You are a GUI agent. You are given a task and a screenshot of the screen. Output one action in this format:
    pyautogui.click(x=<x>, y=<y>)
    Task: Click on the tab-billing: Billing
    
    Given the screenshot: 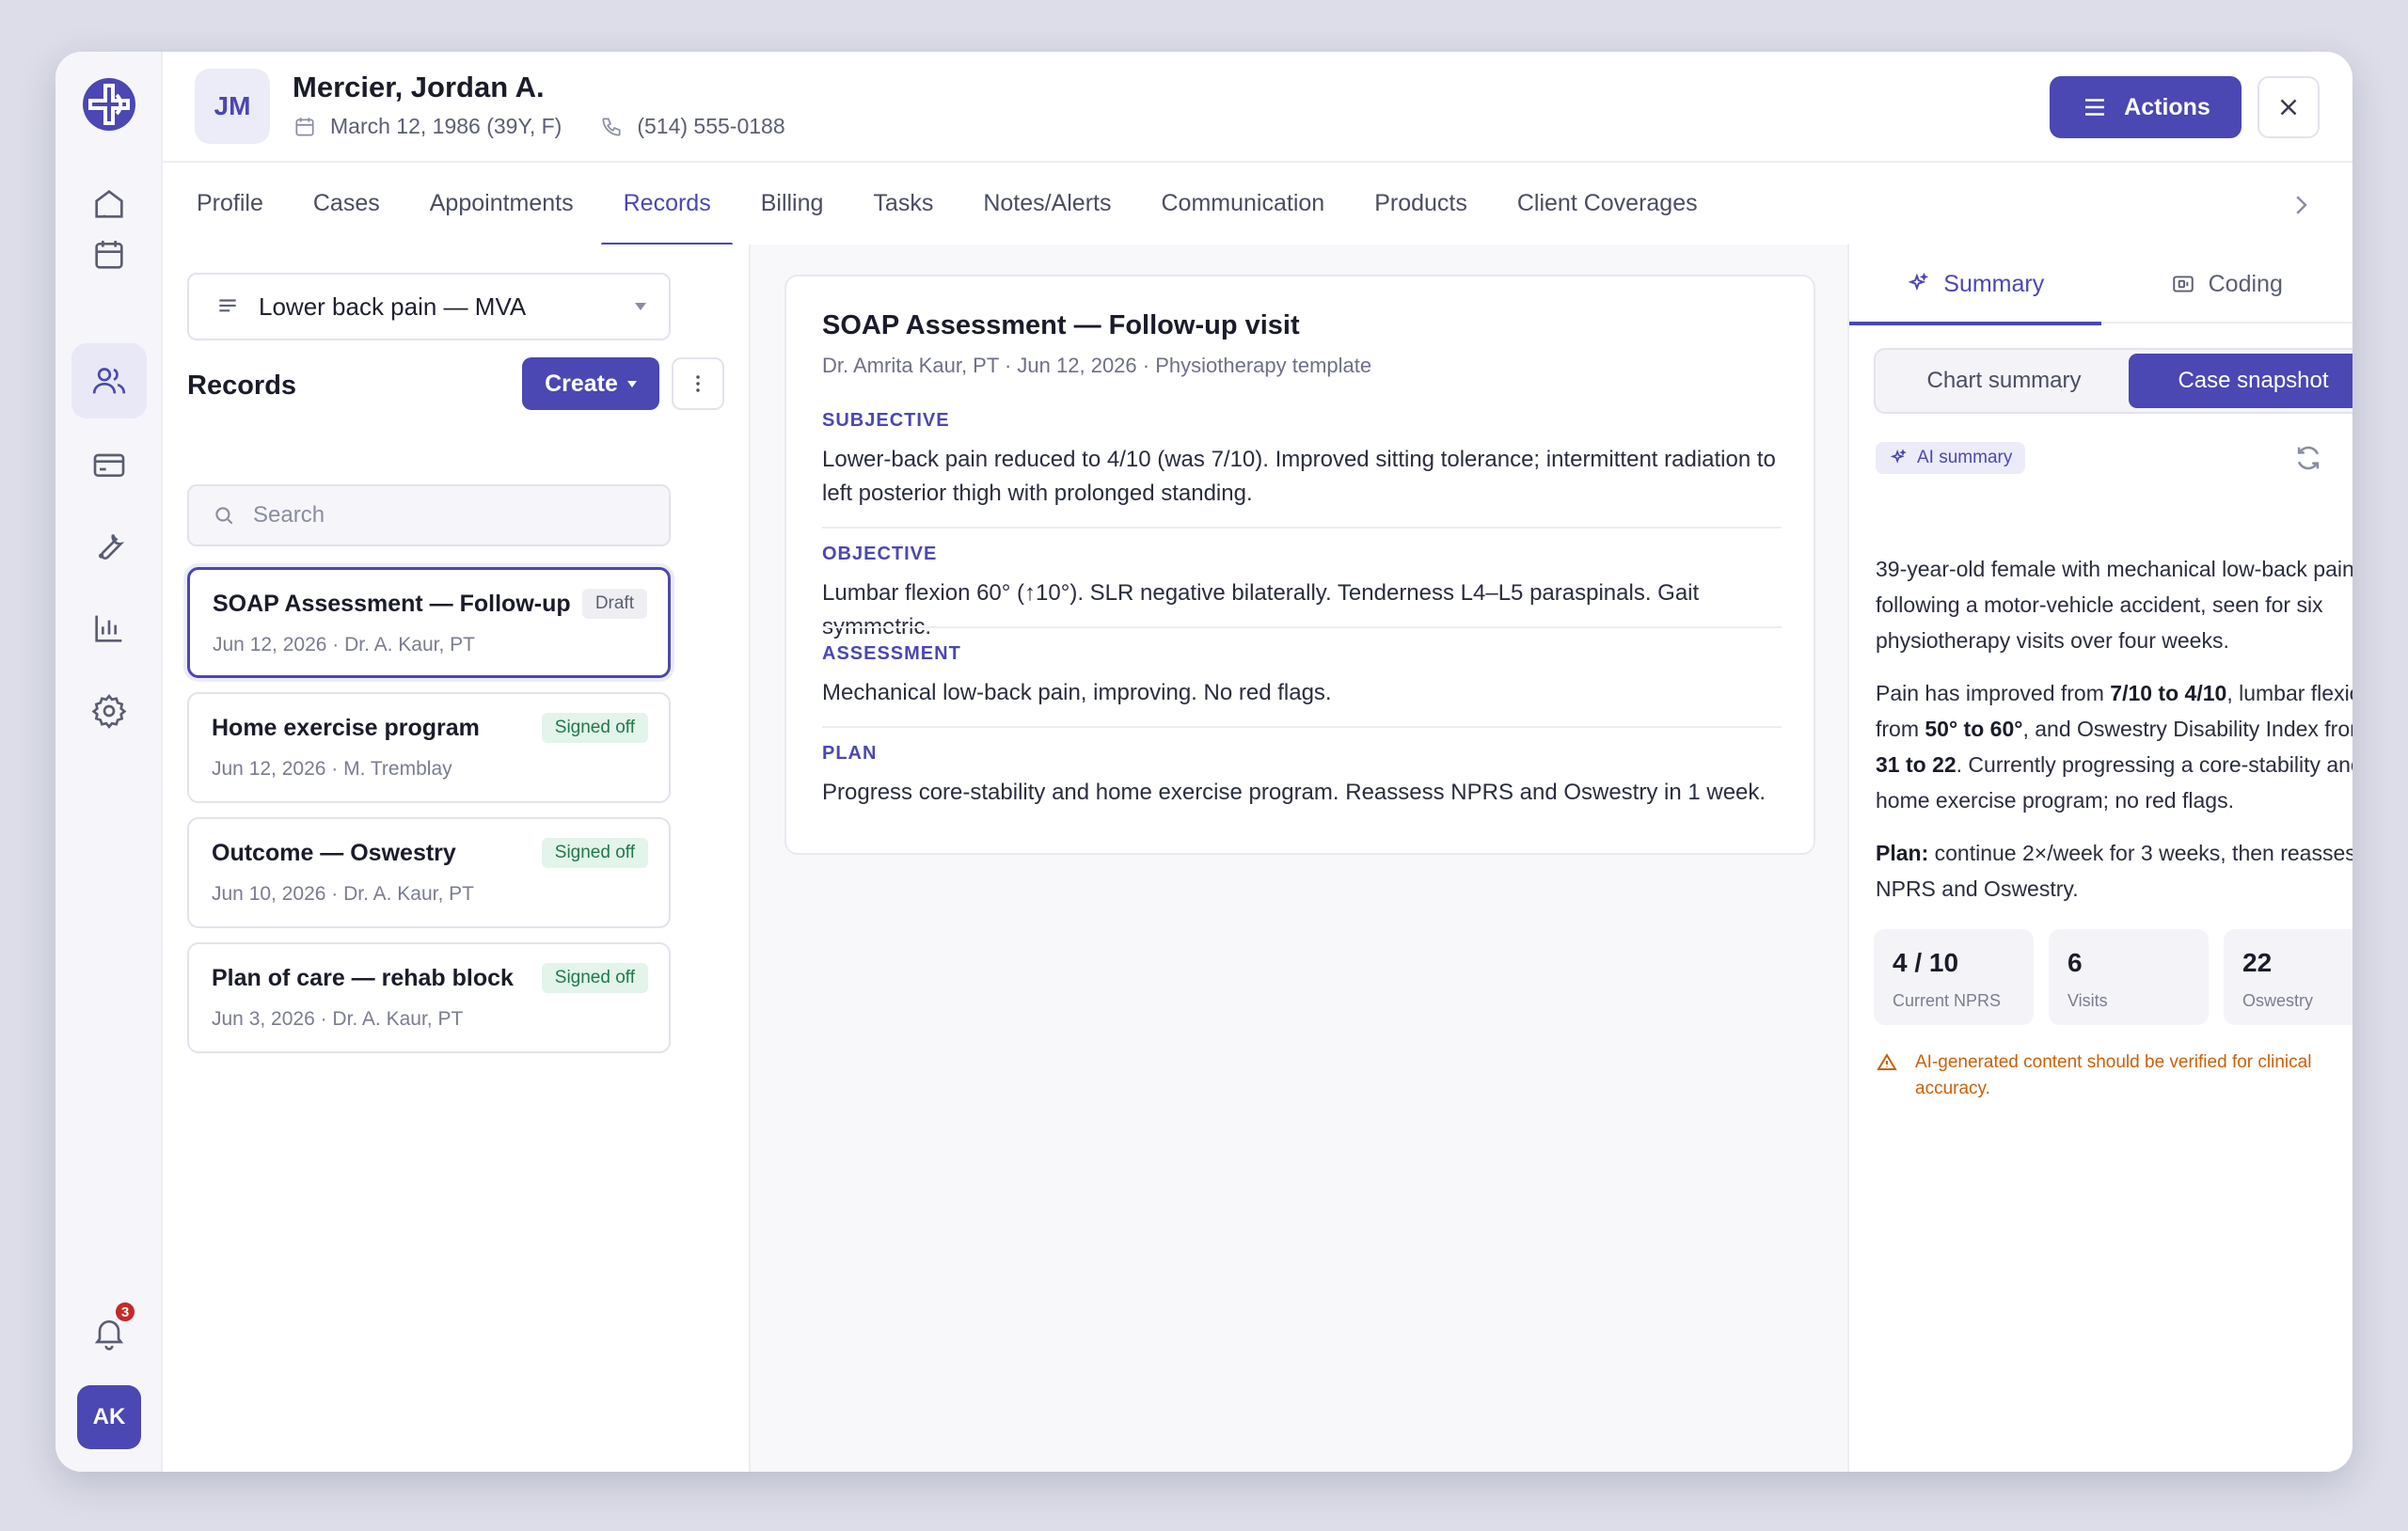 What is the action you would take?
    pyautogui.click(x=792, y=204)
    